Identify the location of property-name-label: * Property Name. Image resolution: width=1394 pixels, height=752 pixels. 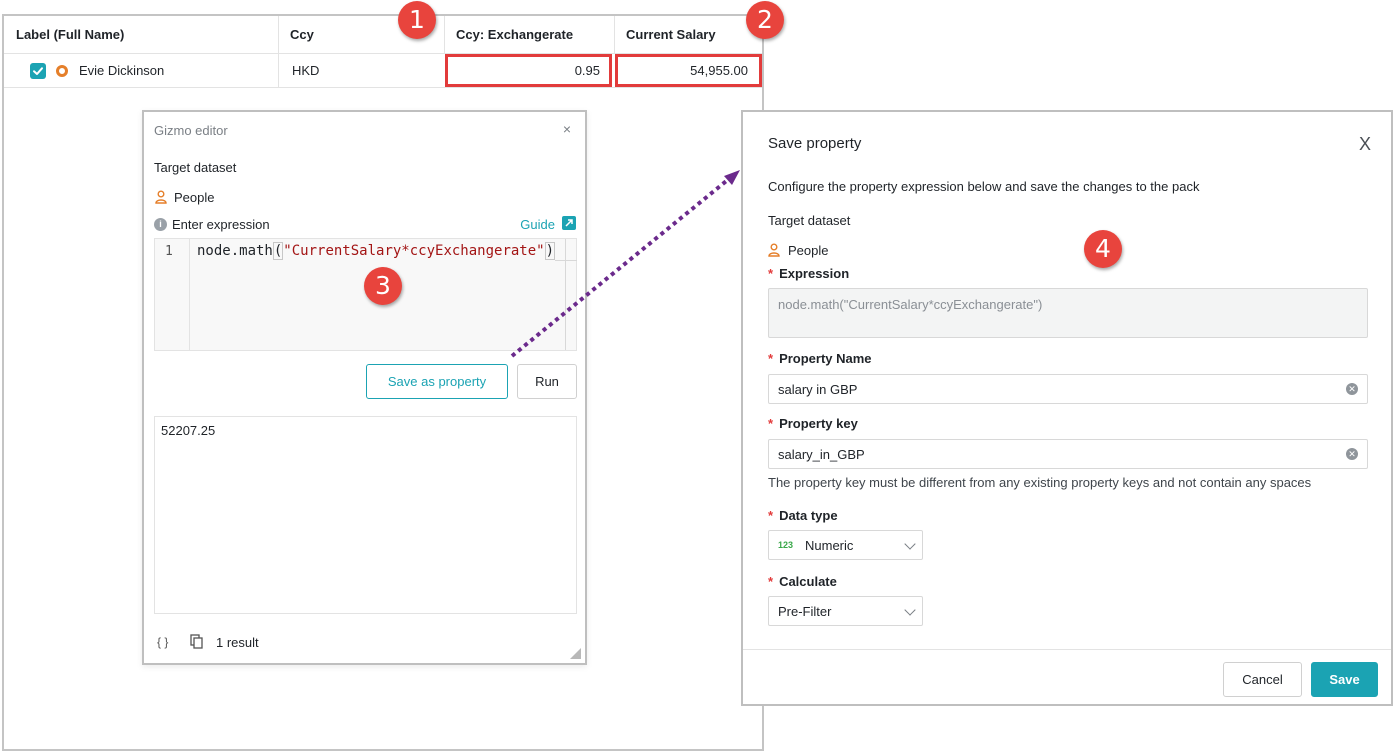
(820, 358).